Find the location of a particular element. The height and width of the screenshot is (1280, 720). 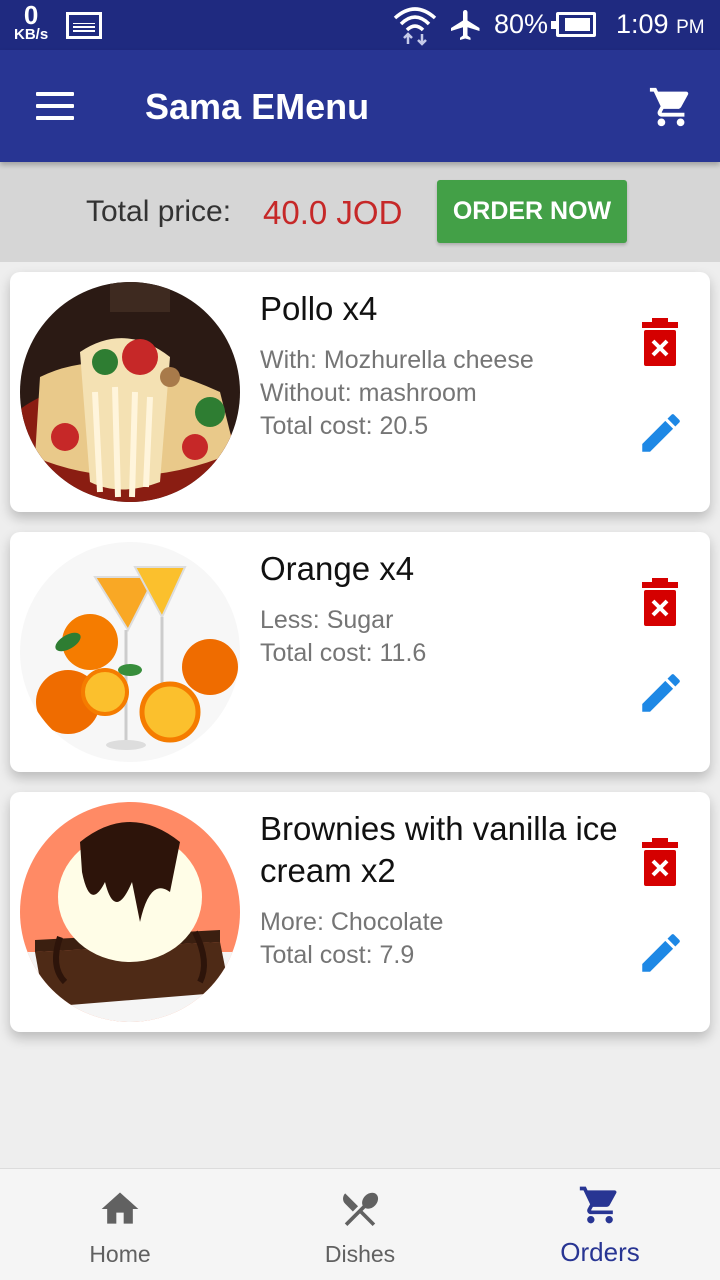

item-detail-line: Less: Sugar is located at coordinates (327, 620).